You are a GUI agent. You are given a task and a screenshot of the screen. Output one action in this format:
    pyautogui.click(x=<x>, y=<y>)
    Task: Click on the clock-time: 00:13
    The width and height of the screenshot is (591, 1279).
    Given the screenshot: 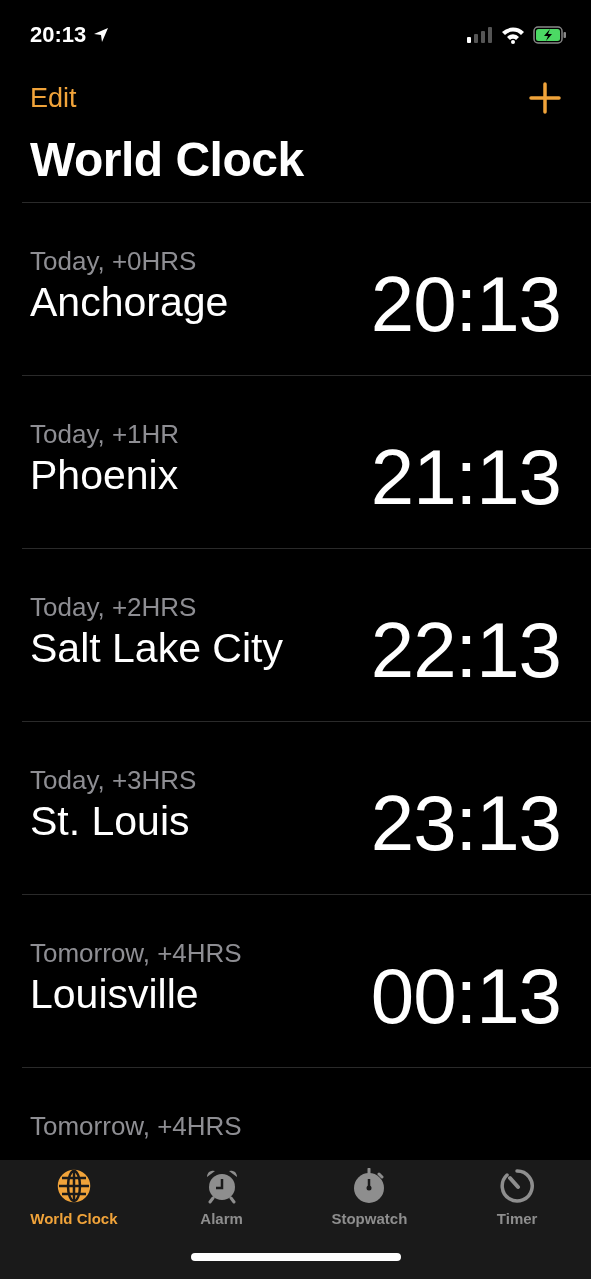 What is the action you would take?
    pyautogui.click(x=465, y=996)
    